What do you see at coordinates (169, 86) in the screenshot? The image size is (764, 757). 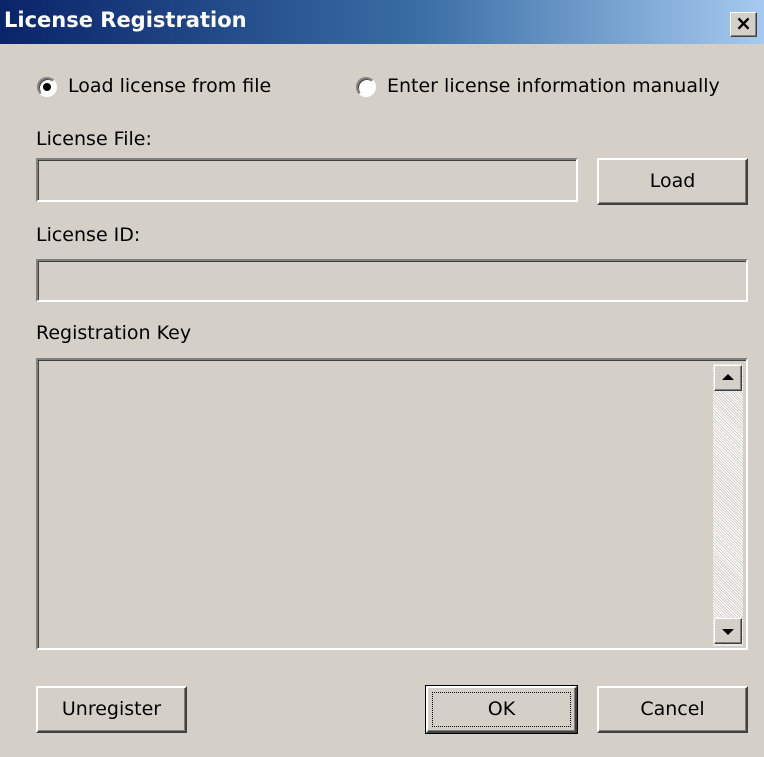 I see `load-from-file-label: Load license from file` at bounding box center [169, 86].